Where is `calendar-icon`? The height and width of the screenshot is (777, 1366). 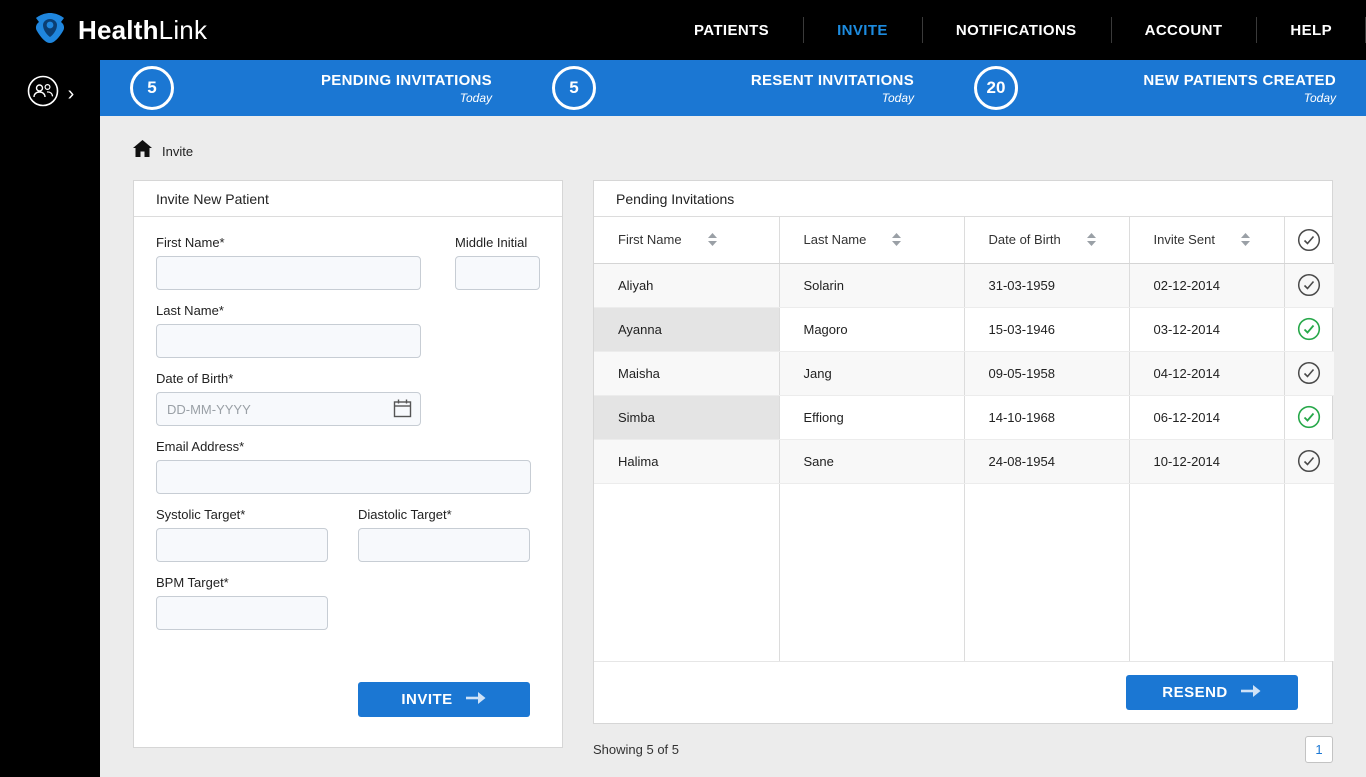
calendar-icon is located at coordinates (402, 411).